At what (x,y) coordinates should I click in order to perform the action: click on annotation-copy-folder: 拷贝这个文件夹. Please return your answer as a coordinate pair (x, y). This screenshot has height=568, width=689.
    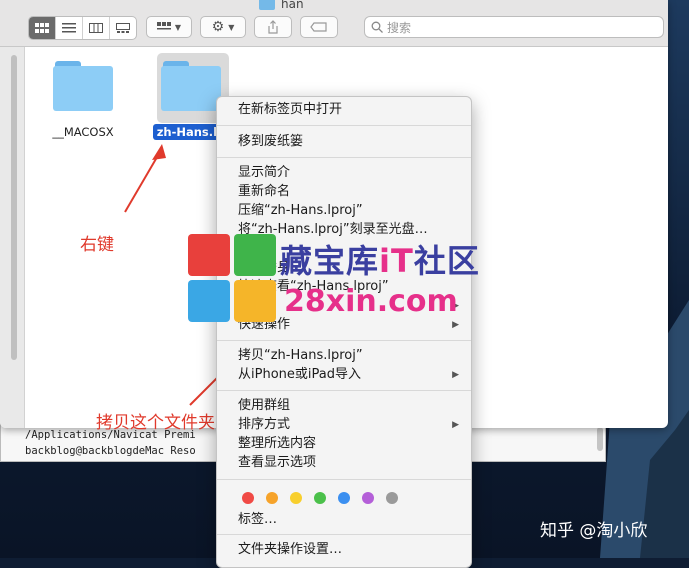
    Looking at the image, I should click on (155, 423).